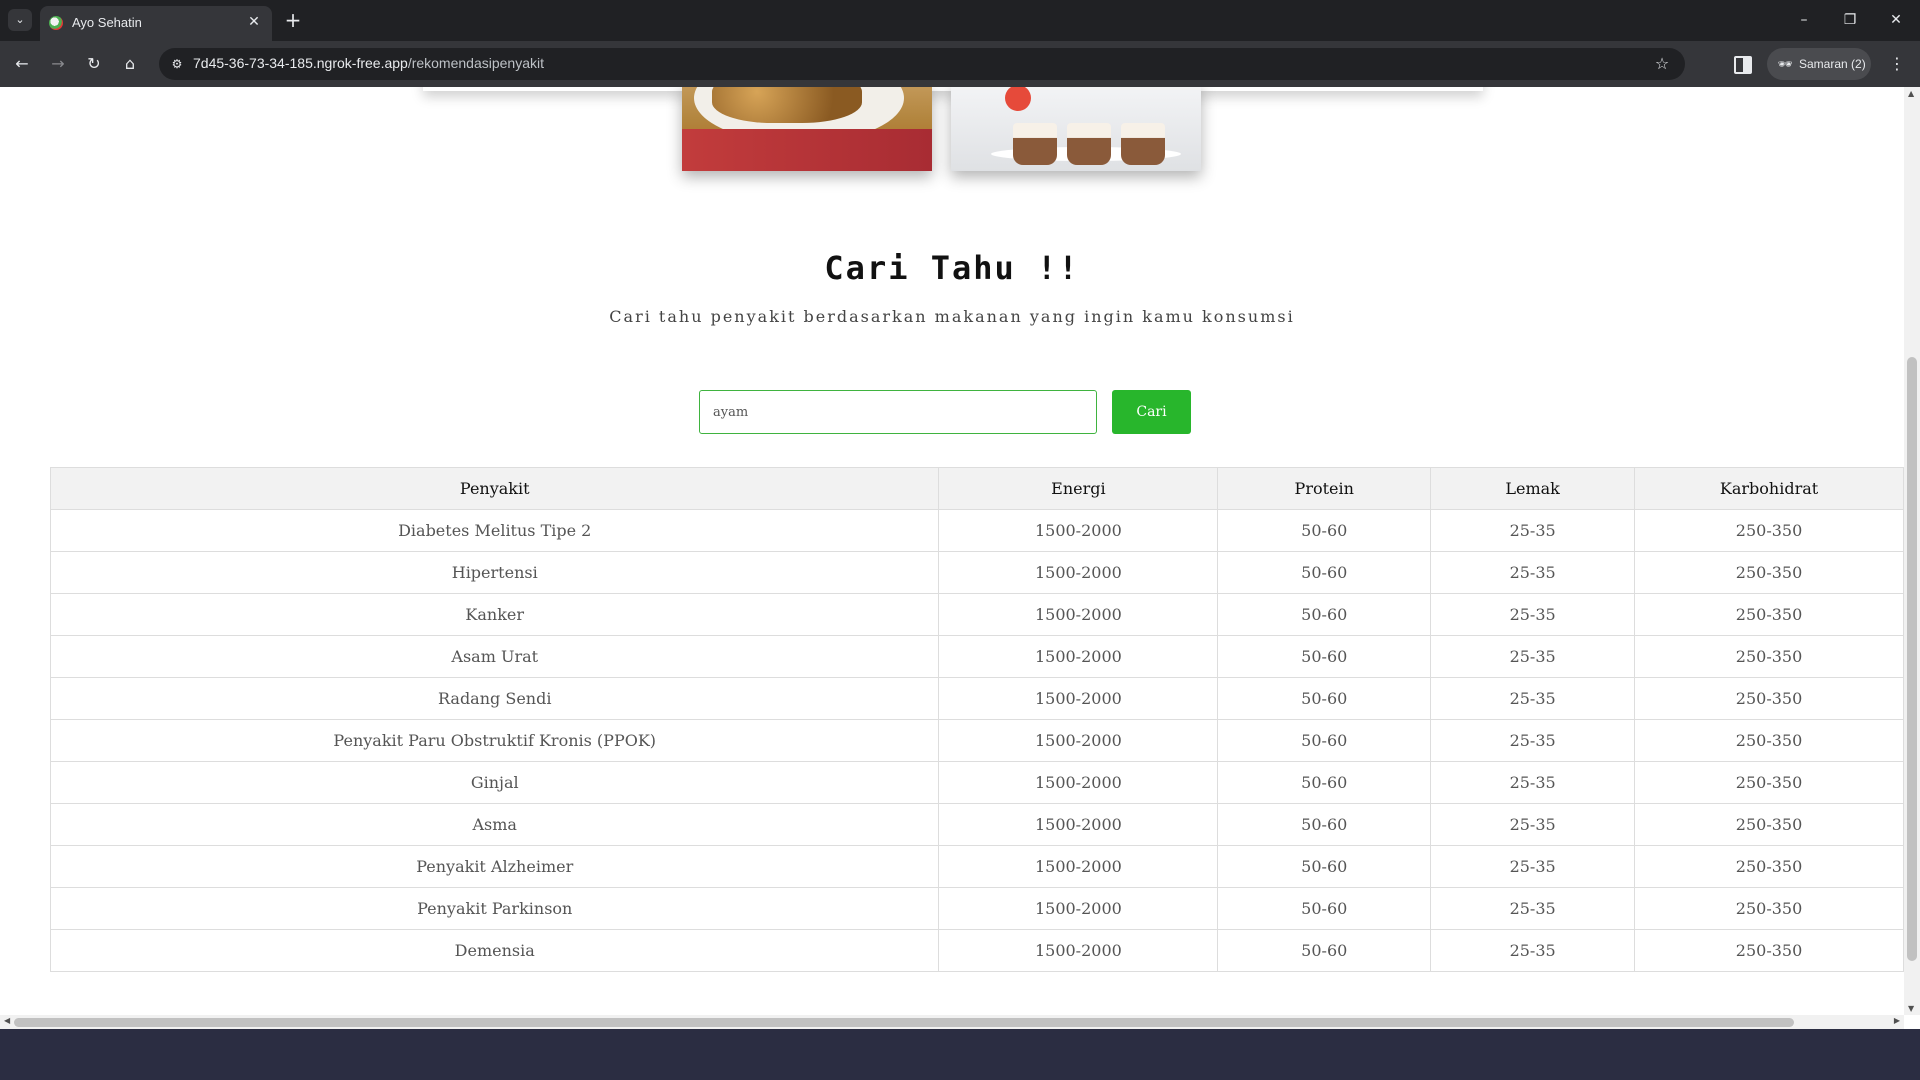  What do you see at coordinates (1151, 412) in the screenshot?
I see `search-button: Cari` at bounding box center [1151, 412].